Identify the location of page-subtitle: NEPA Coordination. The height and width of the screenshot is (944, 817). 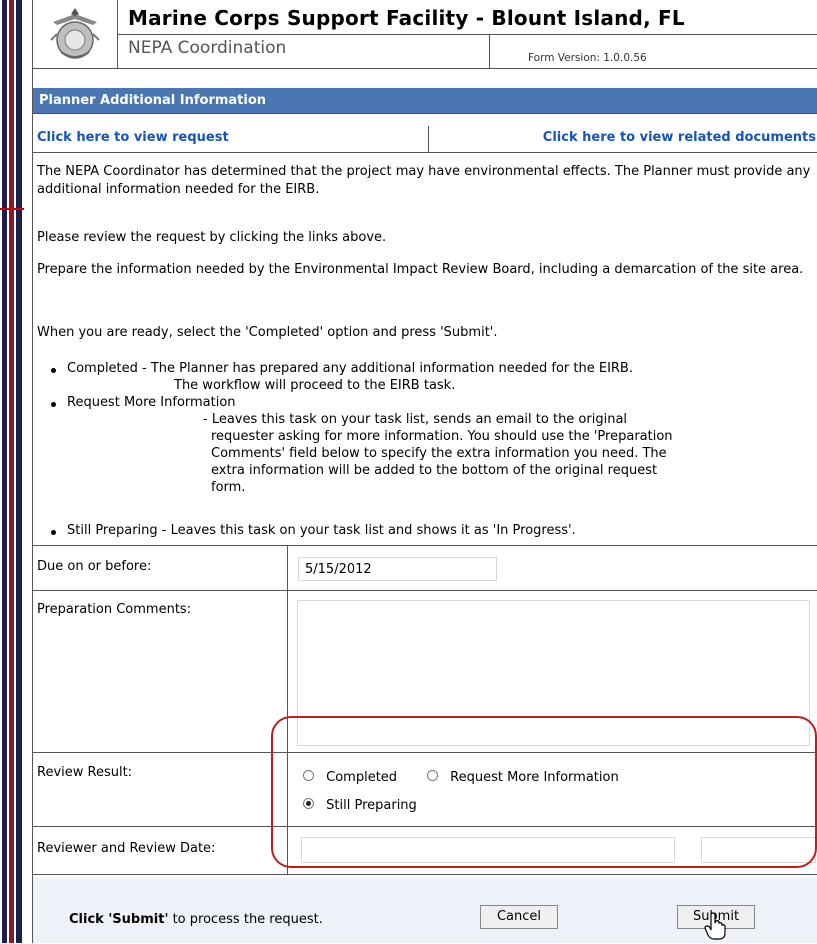
(207, 48).